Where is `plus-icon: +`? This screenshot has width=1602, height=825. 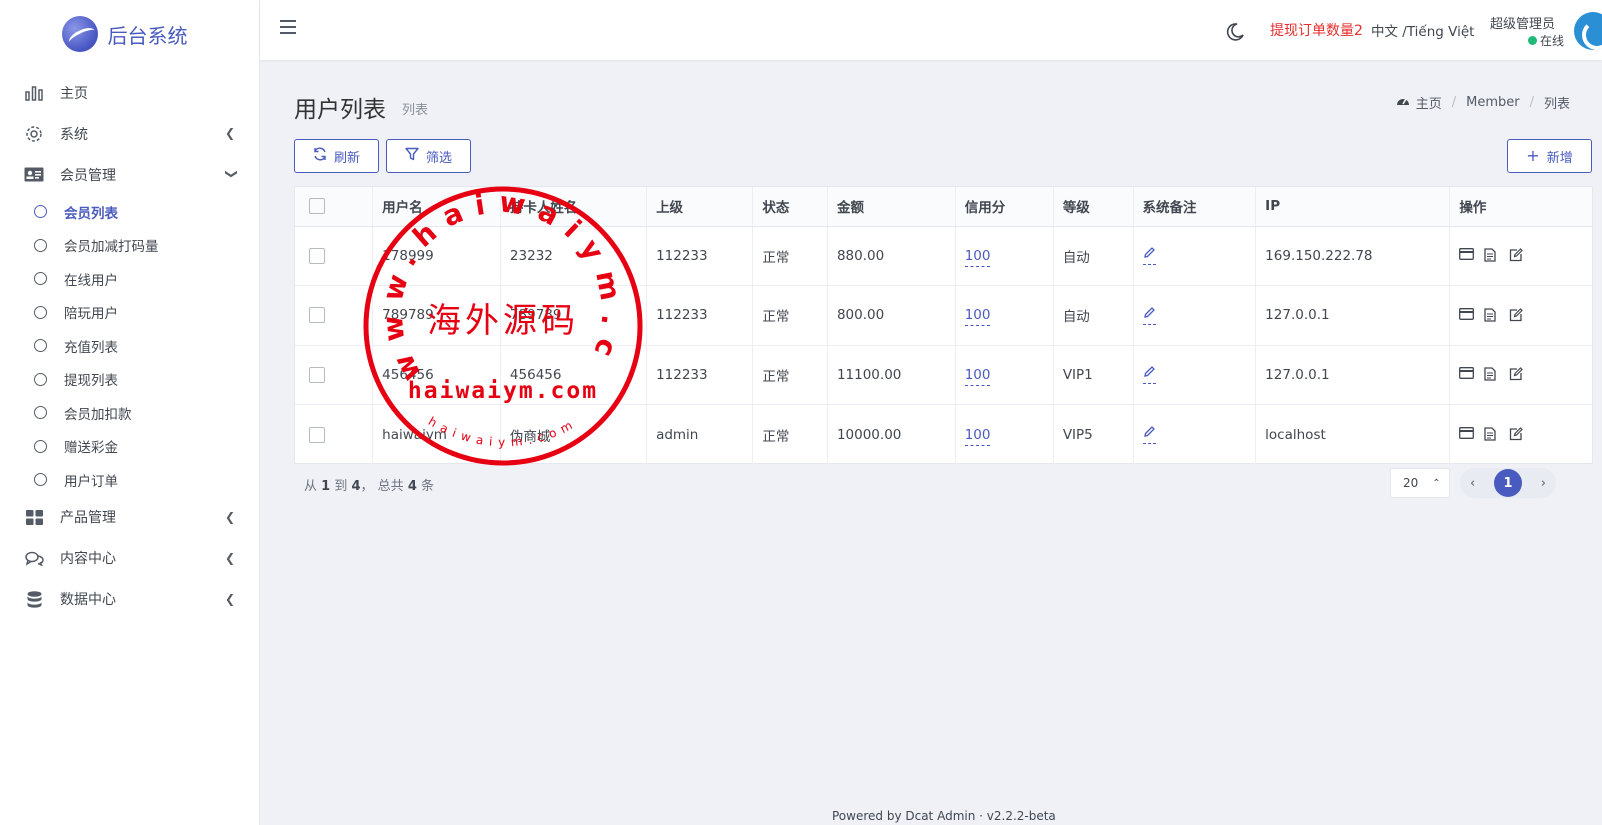 plus-icon: + is located at coordinates (1533, 155).